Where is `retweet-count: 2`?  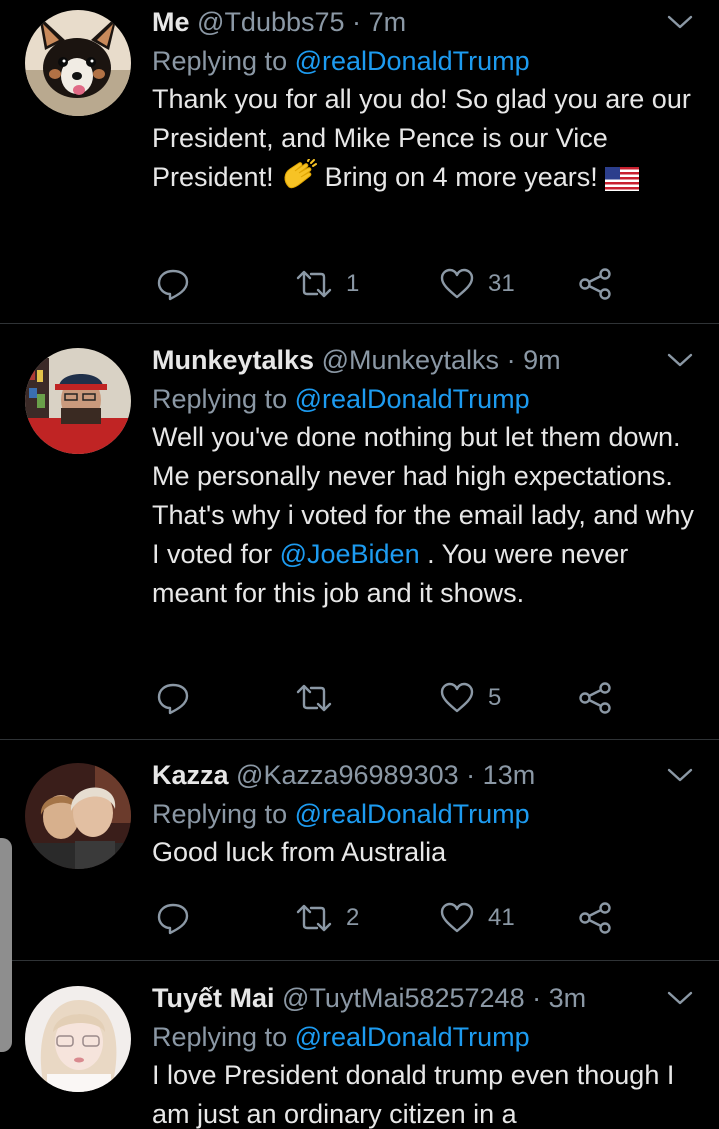 retweet-count: 2 is located at coordinates (353, 917).